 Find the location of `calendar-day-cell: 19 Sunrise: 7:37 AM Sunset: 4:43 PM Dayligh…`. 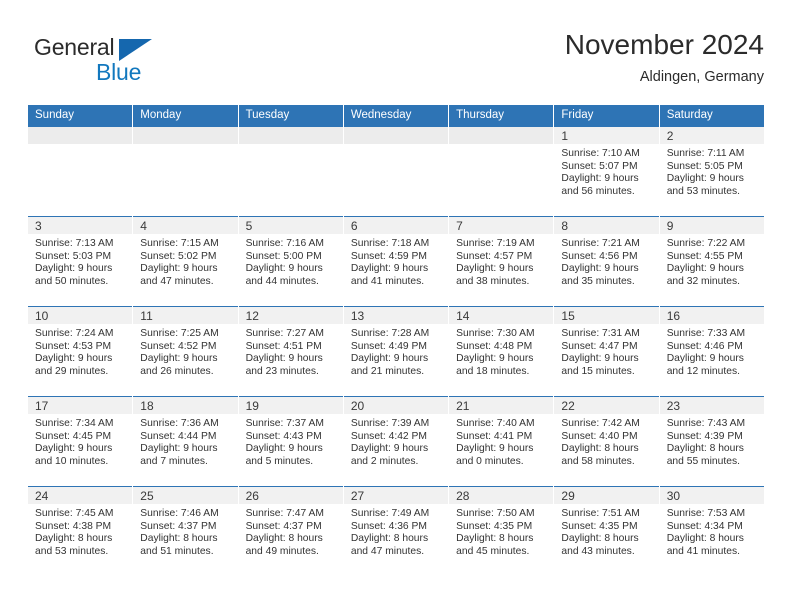

calendar-day-cell: 19 Sunrise: 7:37 AM Sunset: 4:43 PM Dayligh… is located at coordinates (290, 441).